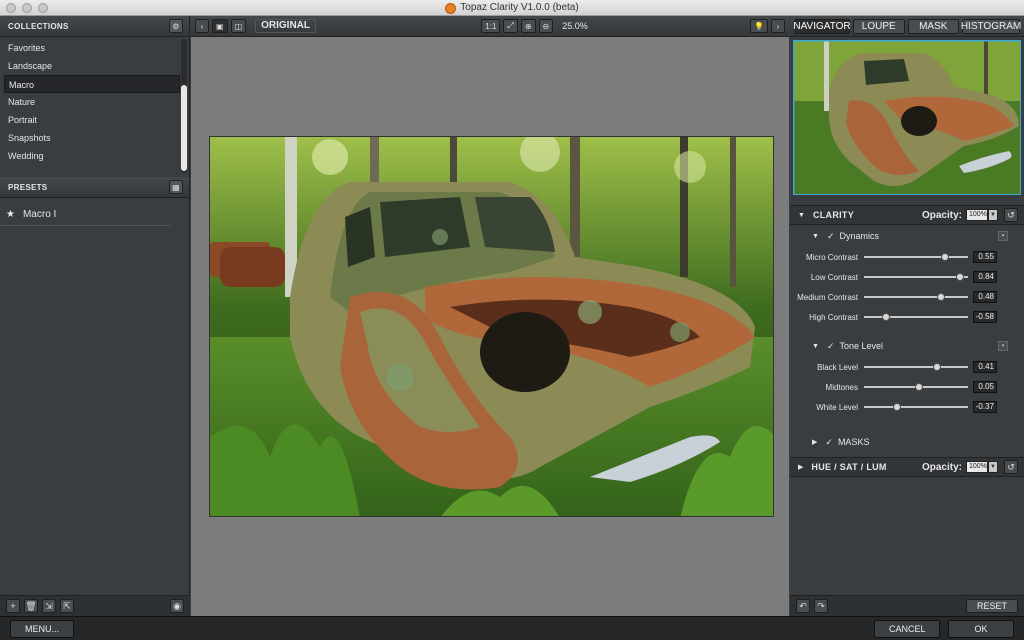 This screenshot has width=1024, height=640. I want to click on lightbulb-button: 💡, so click(759, 26).